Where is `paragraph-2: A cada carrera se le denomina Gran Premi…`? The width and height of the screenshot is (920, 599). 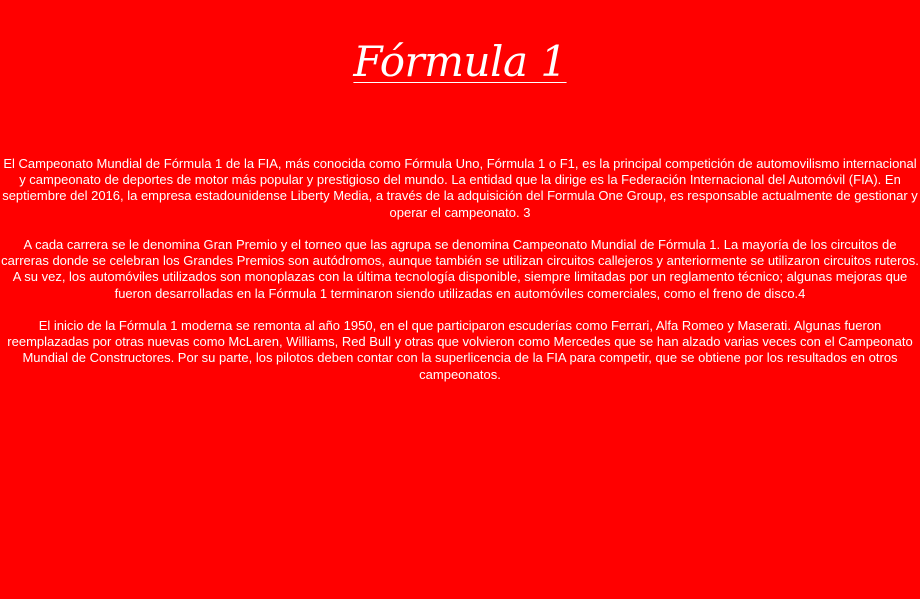 paragraph-2: A cada carrera se le denomina Gran Premi… is located at coordinates (460, 269).